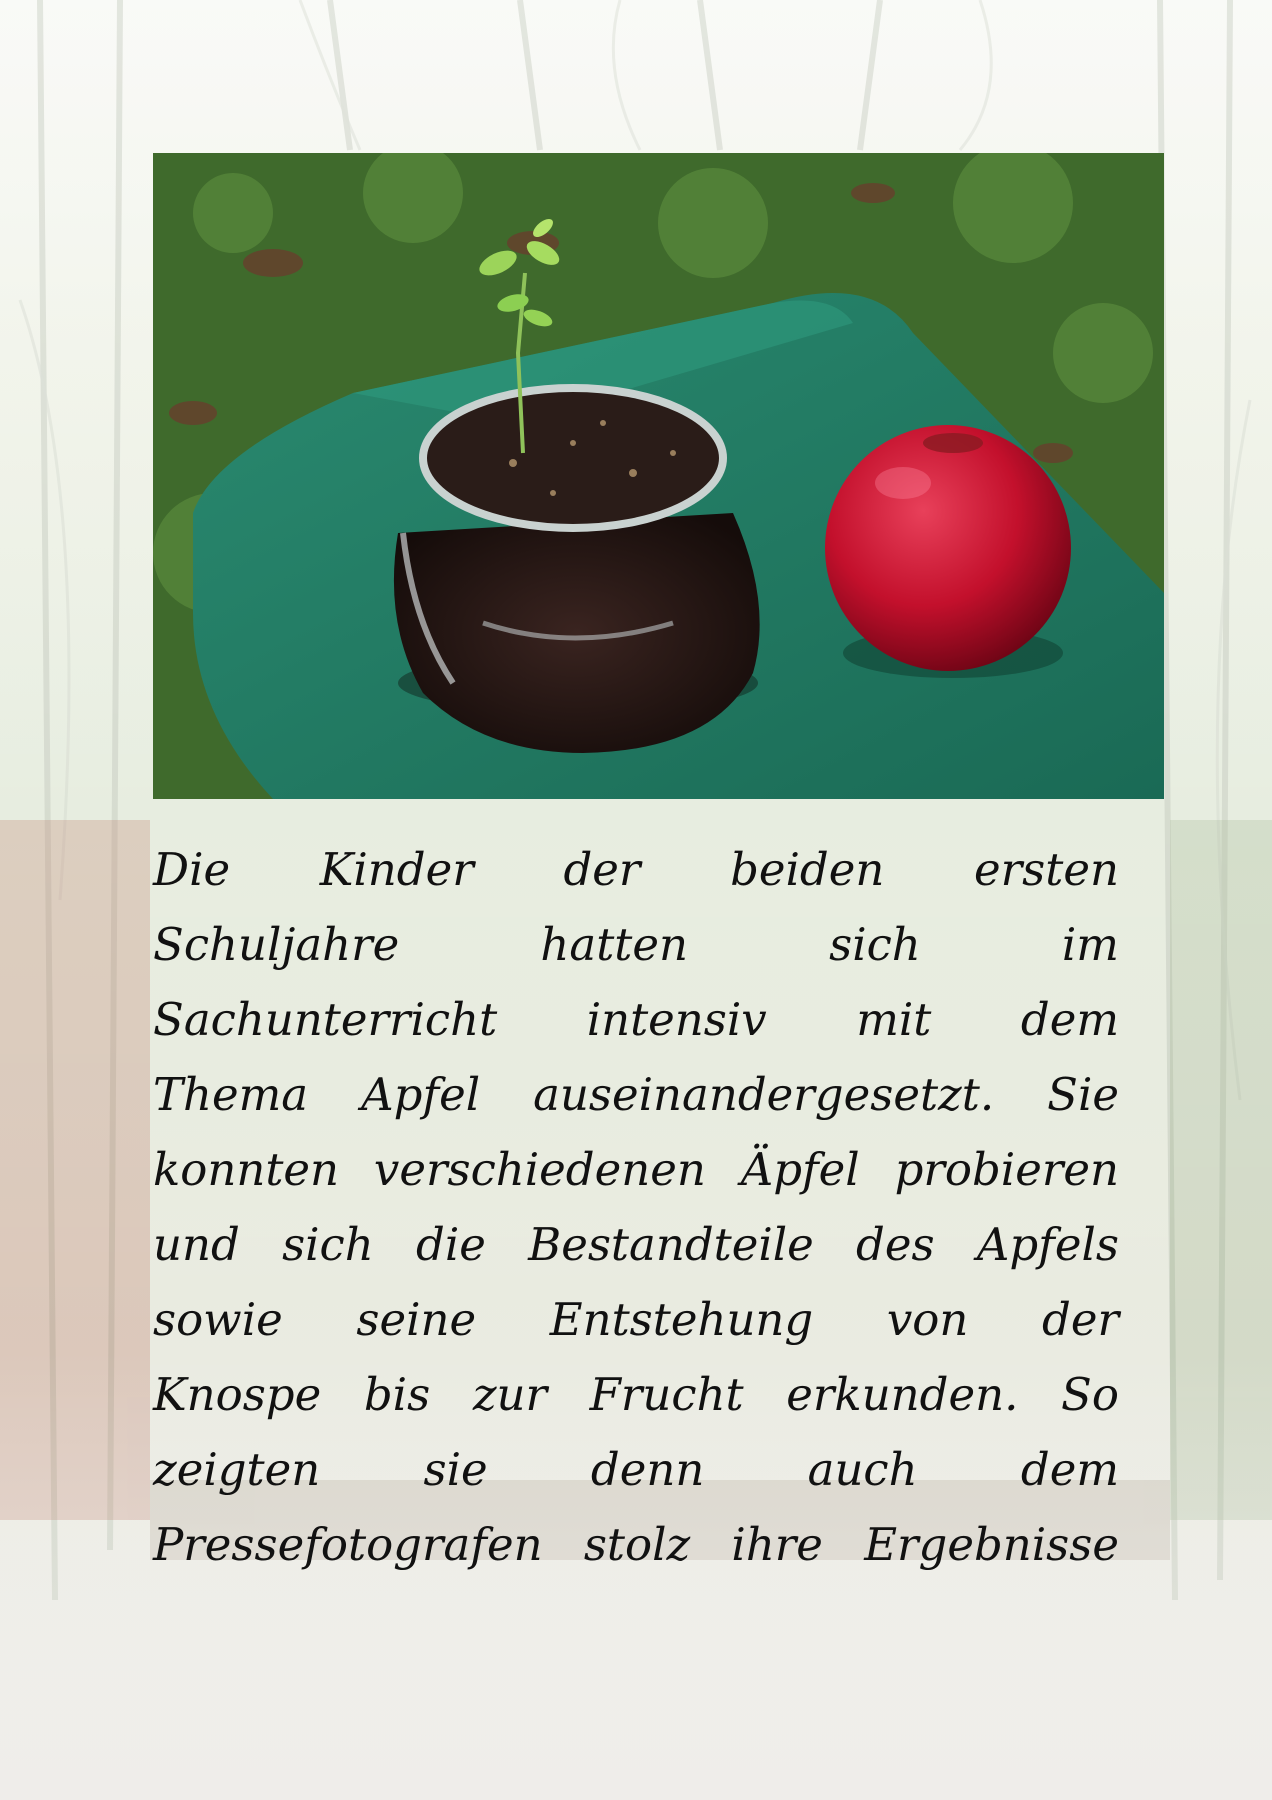 This screenshot has width=1272, height=1800. What do you see at coordinates (676, 1019) in the screenshot?
I see `word: intensiv` at bounding box center [676, 1019].